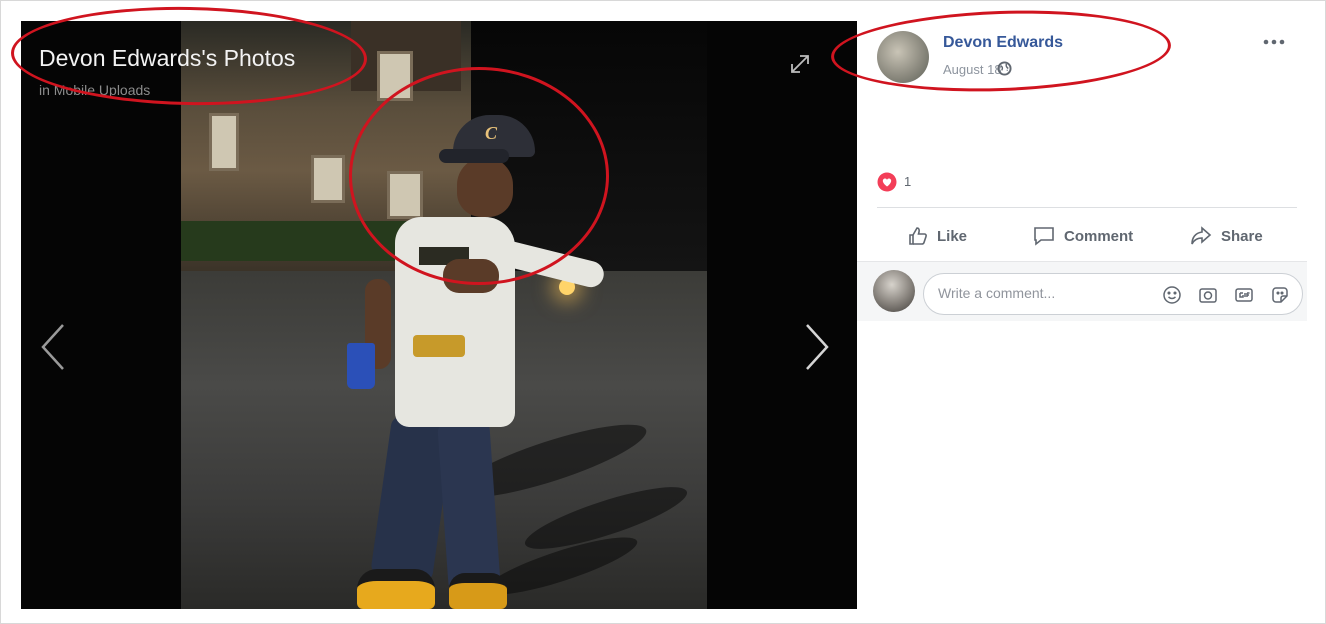  Describe the element at coordinates (1003, 43) in the screenshot. I see `post-author: Devon Edwards` at that location.